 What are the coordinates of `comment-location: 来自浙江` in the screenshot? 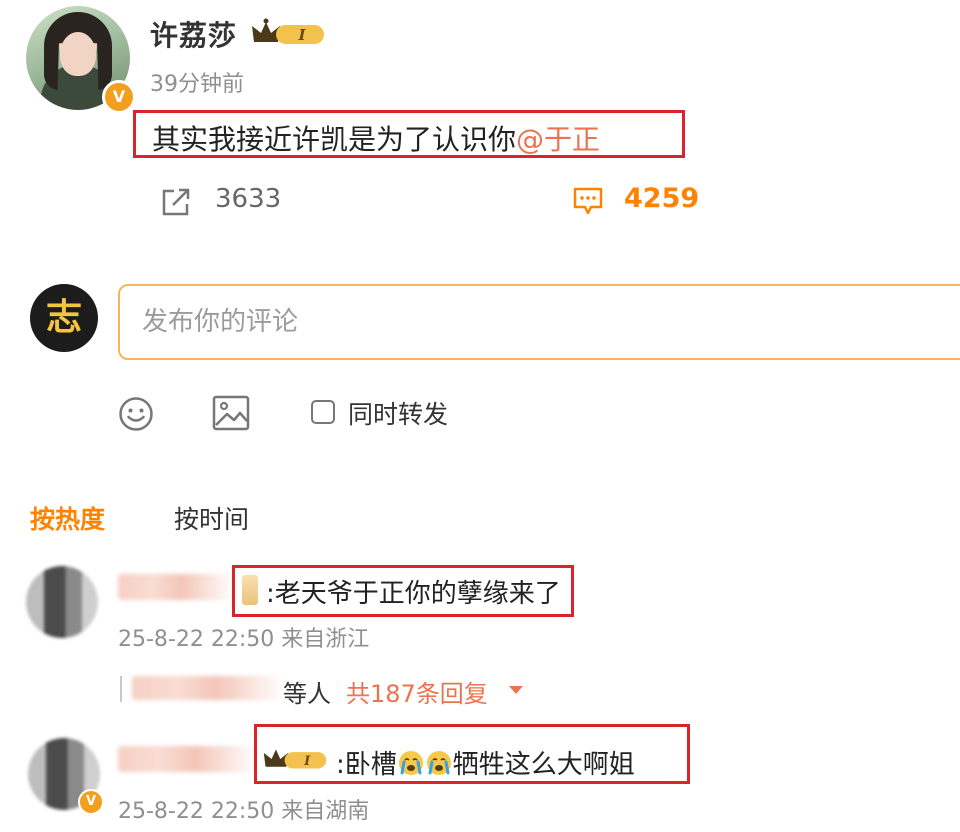 It's located at (325, 639).